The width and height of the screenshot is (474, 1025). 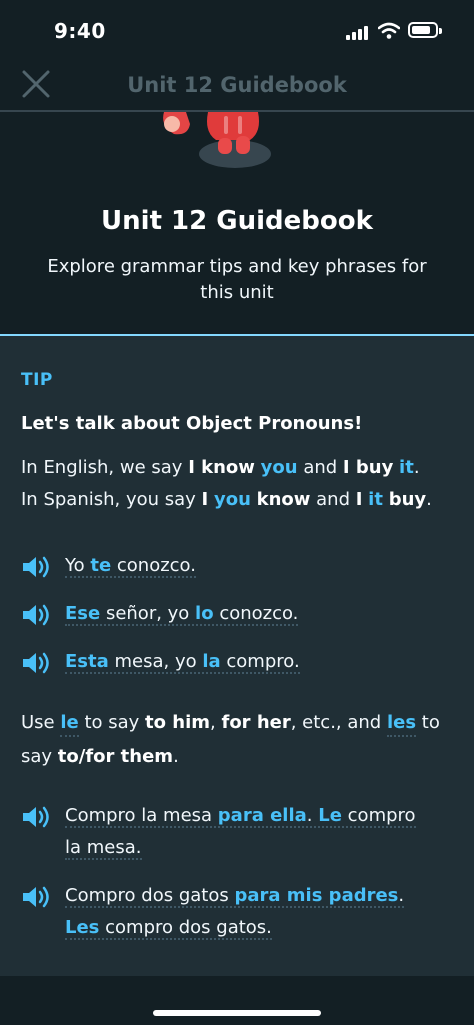 I want to click on example-sentence: Yo te conozco., so click(x=263, y=566).